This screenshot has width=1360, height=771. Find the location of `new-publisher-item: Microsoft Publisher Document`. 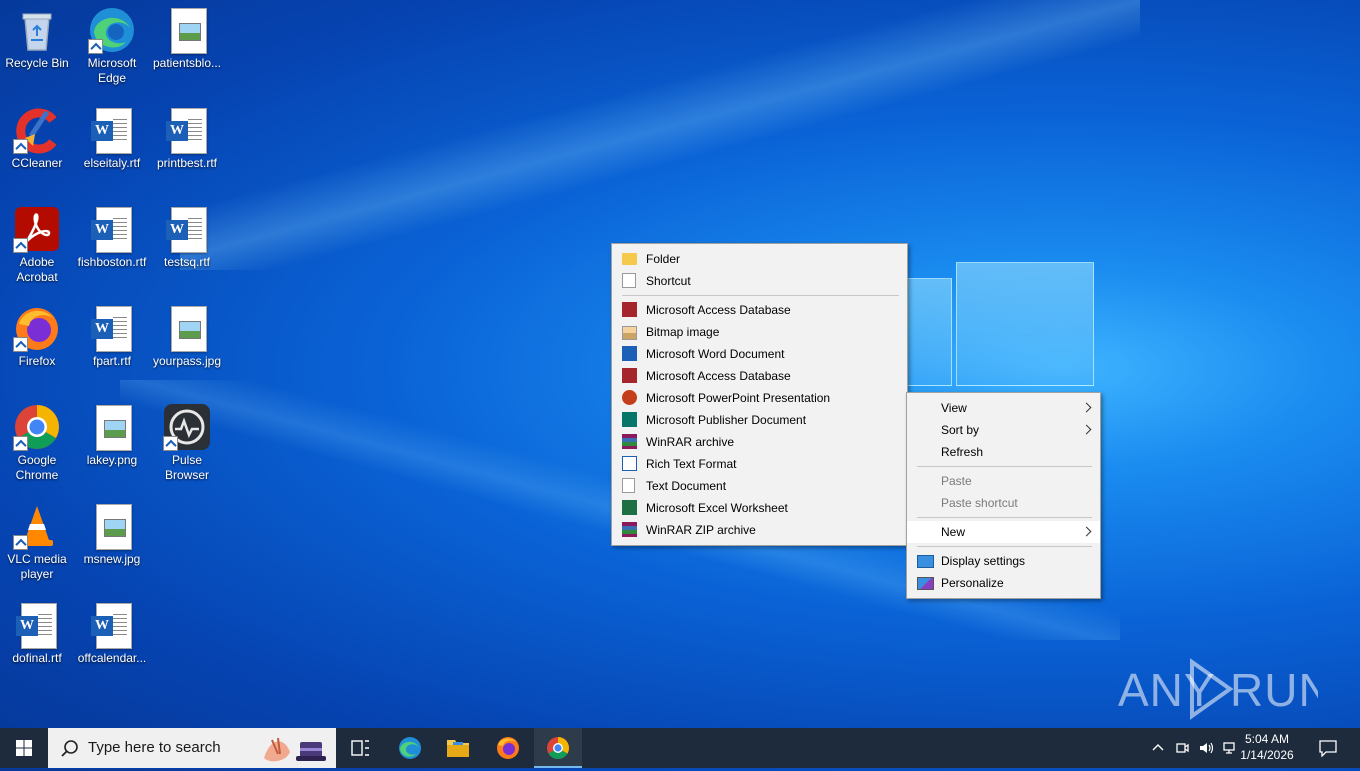

new-publisher-item: Microsoft Publisher Document is located at coordinates (759, 420).